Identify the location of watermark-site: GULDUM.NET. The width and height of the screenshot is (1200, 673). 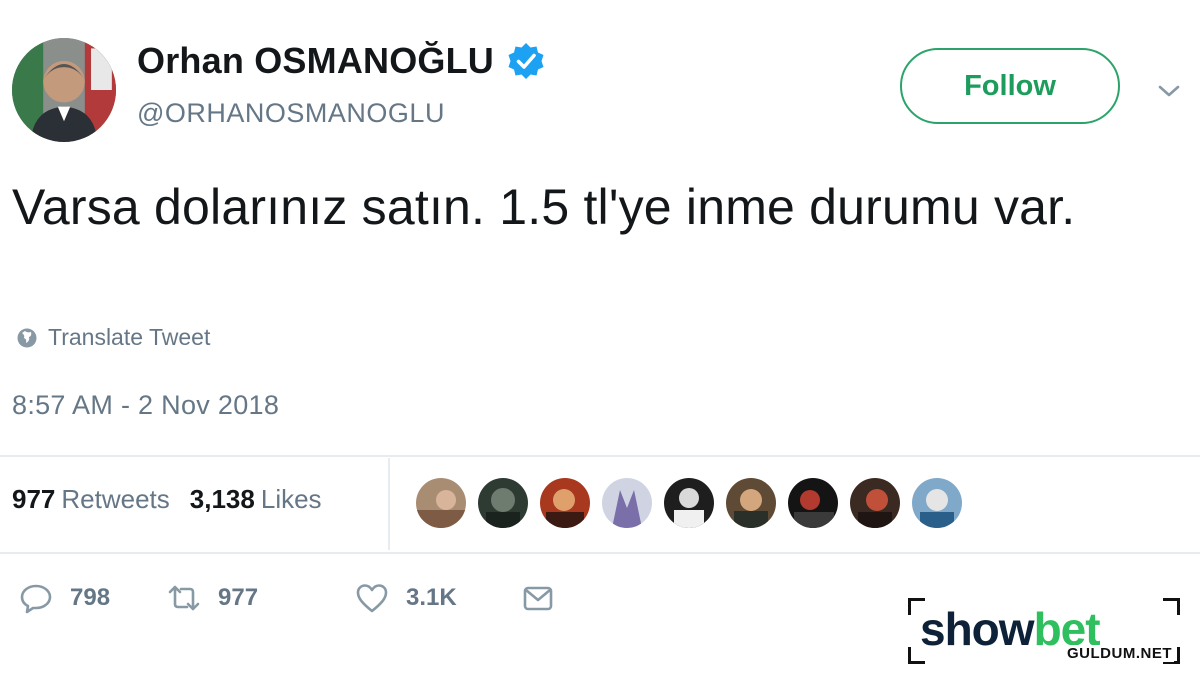
(1119, 653).